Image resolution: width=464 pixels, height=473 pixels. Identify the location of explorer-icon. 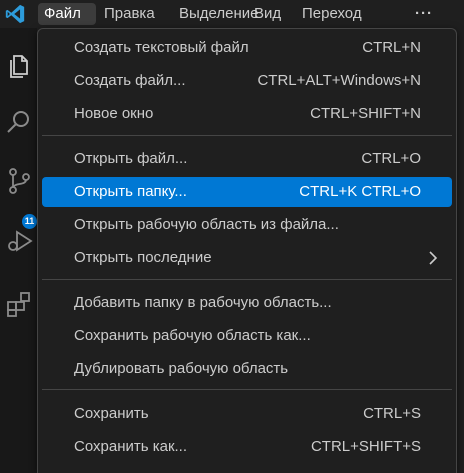
(19, 64).